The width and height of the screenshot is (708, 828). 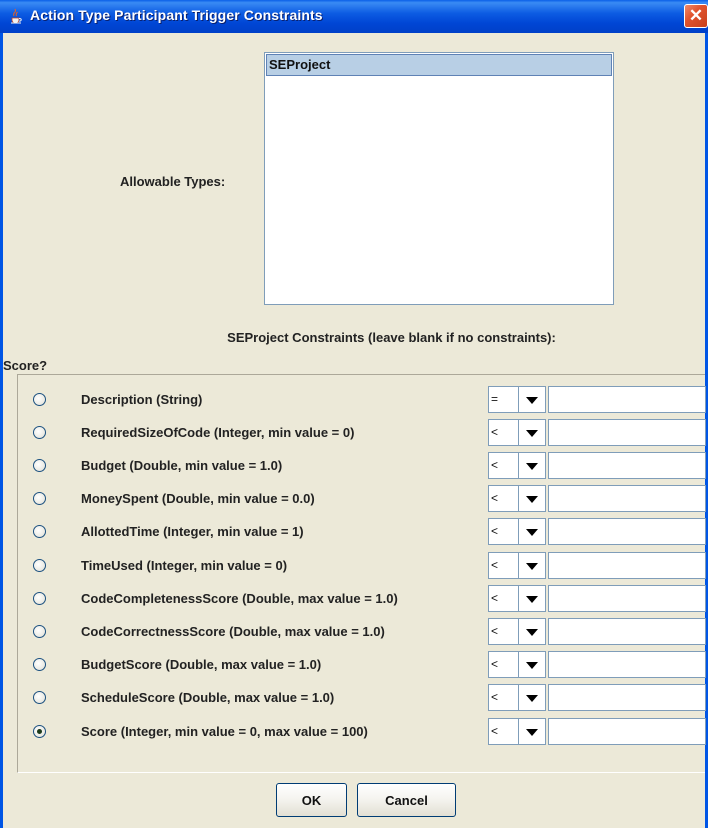 What do you see at coordinates (173, 181) in the screenshot?
I see `allowable-types-label: Allowable Types:` at bounding box center [173, 181].